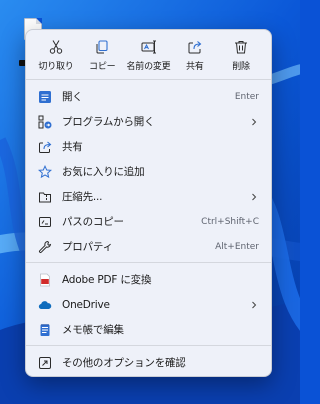 The image size is (320, 404). Describe the element at coordinates (56, 67) in the screenshot. I see `cut-label: 切り取り` at that location.